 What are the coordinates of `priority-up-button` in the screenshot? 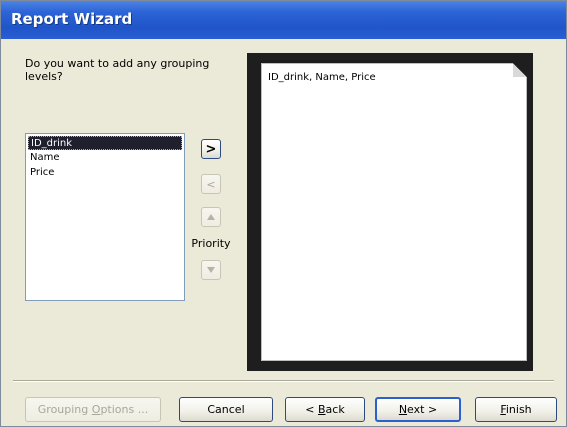 It's located at (211, 217).